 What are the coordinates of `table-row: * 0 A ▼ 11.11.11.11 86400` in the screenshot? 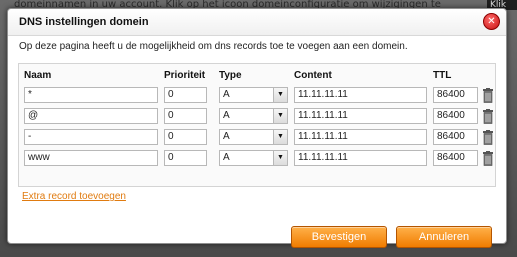 It's located at (258, 95).